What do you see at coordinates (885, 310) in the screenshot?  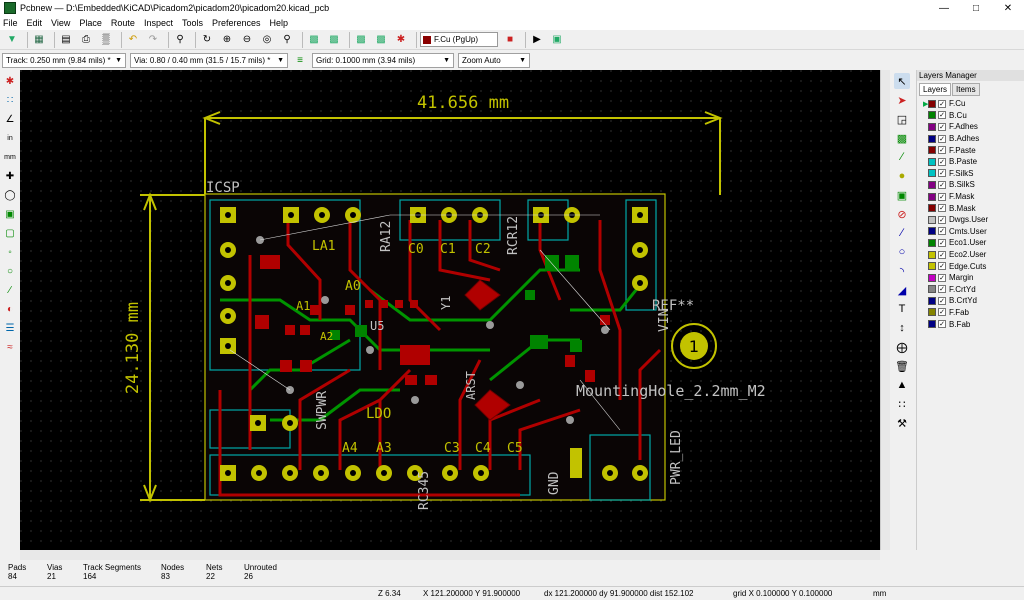 I see `vertical-scrollbar` at bounding box center [885, 310].